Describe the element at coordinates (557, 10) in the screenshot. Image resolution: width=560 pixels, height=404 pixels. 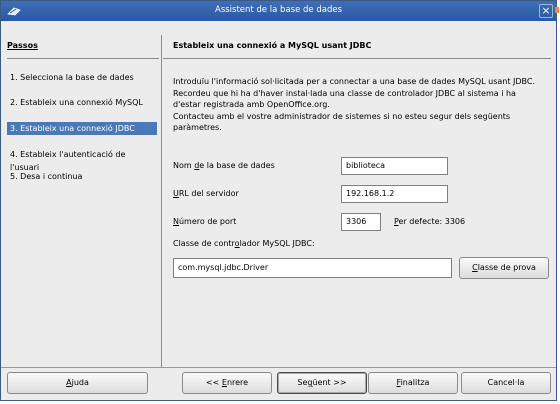
I see `edge-marker` at that location.